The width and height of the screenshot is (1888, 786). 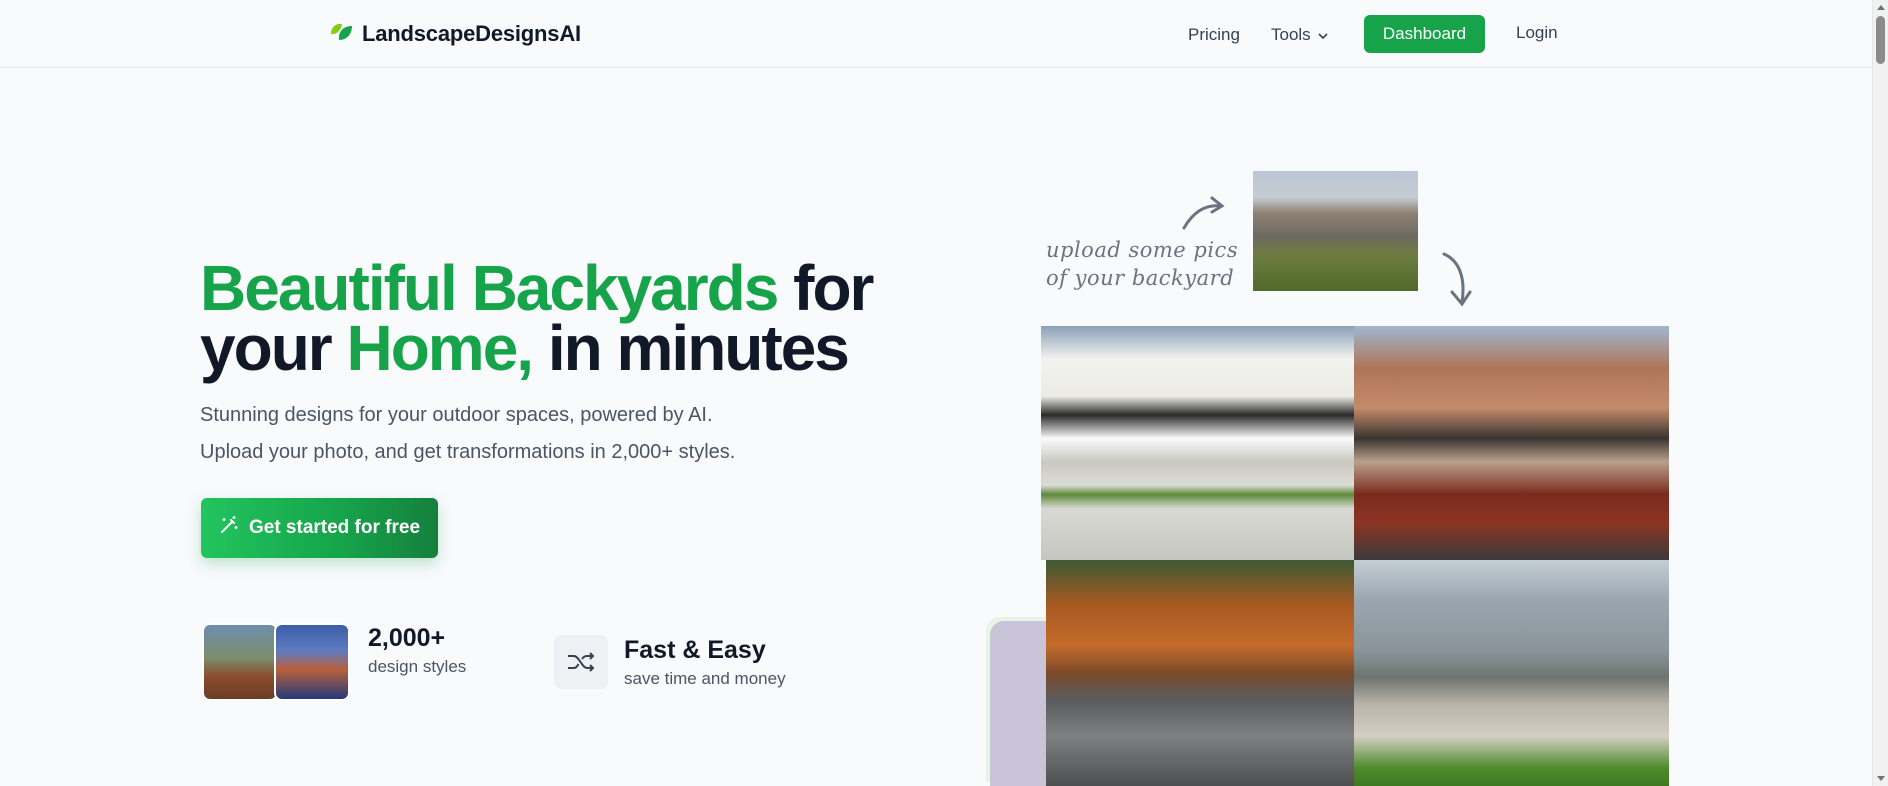 I want to click on get-started-label: Get started for free, so click(x=334, y=527).